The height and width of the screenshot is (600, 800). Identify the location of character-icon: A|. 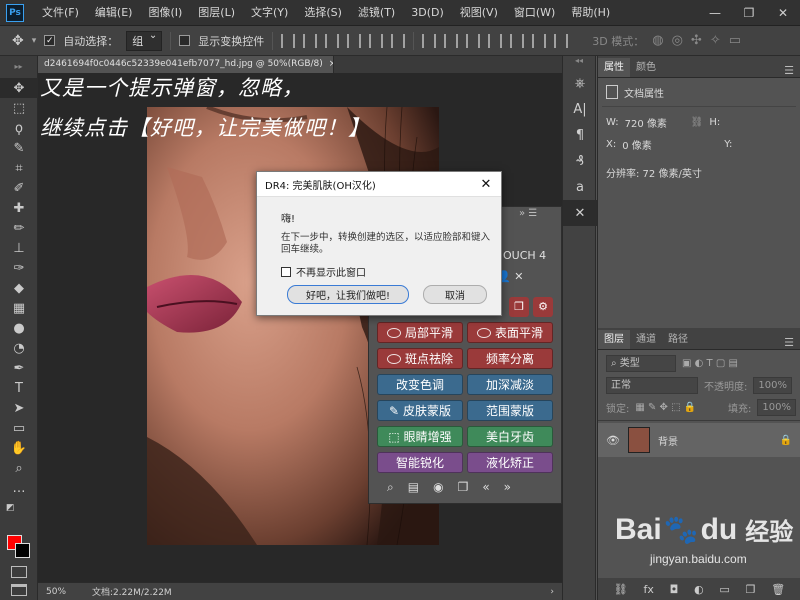
(580, 109).